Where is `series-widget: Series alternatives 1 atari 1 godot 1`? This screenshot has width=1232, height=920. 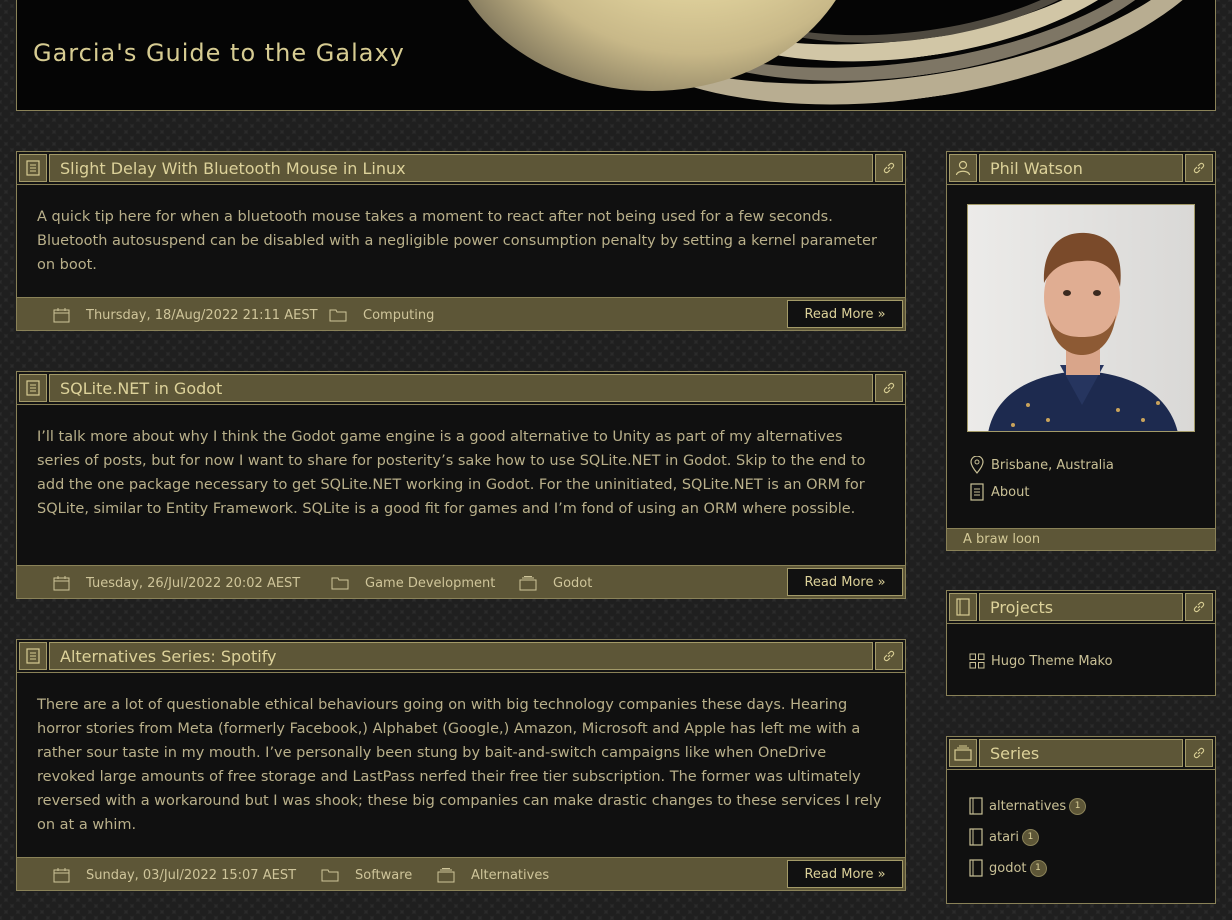 series-widget: Series alternatives 1 atari 1 godot 1 is located at coordinates (1081, 820).